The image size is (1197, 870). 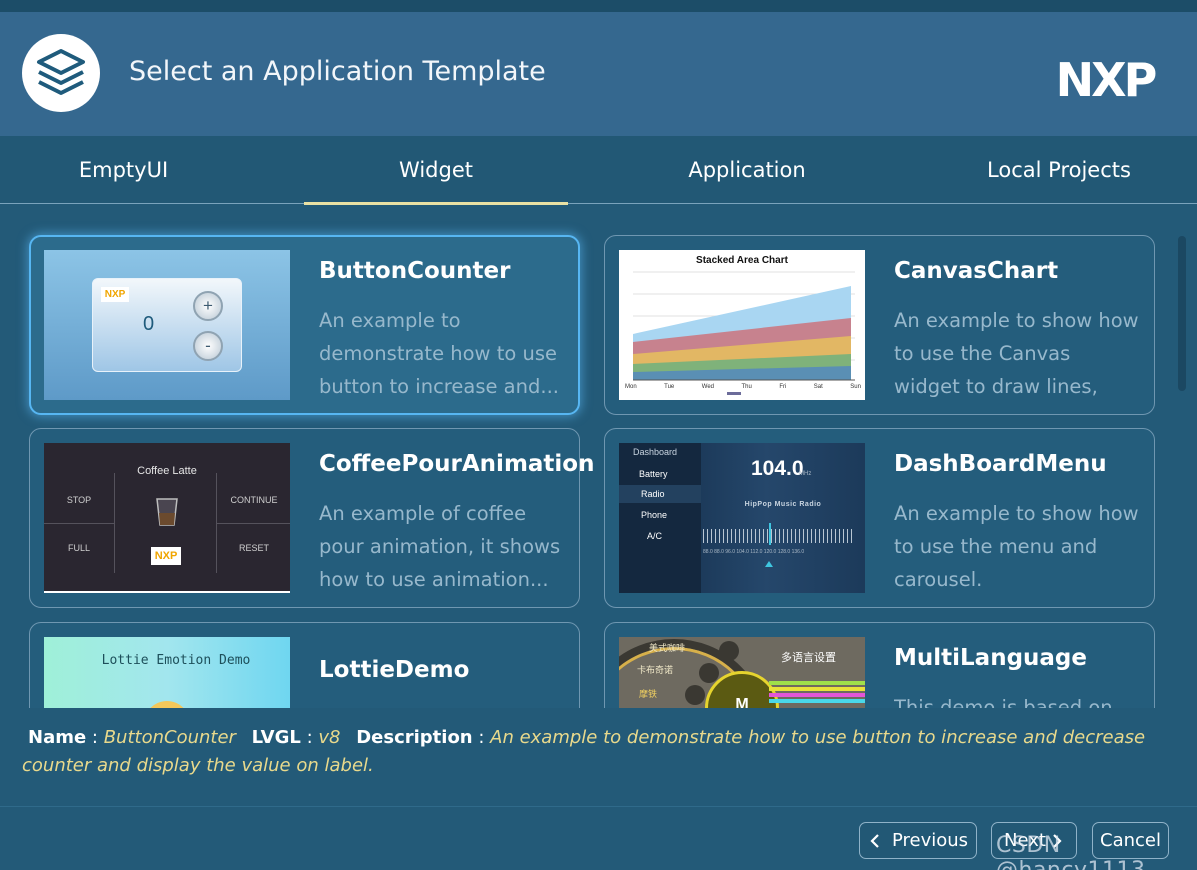 What do you see at coordinates (779, 536) in the screenshot?
I see `tuner-scale` at bounding box center [779, 536].